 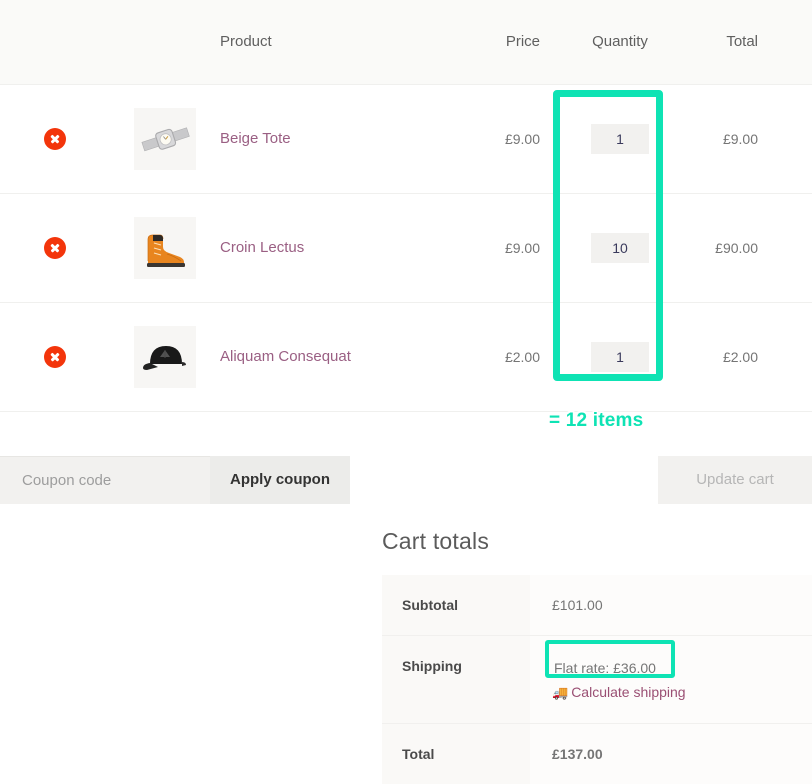 I want to click on column-header-price: Price, so click(x=505, y=42).